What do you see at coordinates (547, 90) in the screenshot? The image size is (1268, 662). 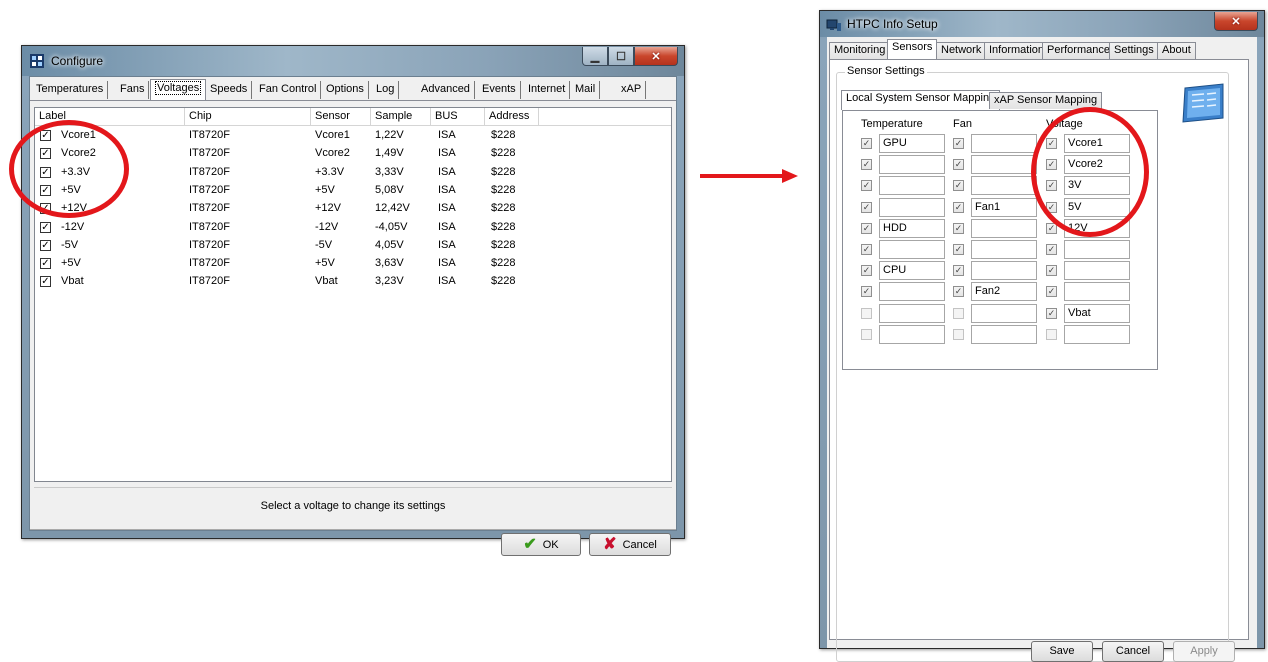 I see `tab-internet: Internet` at bounding box center [547, 90].